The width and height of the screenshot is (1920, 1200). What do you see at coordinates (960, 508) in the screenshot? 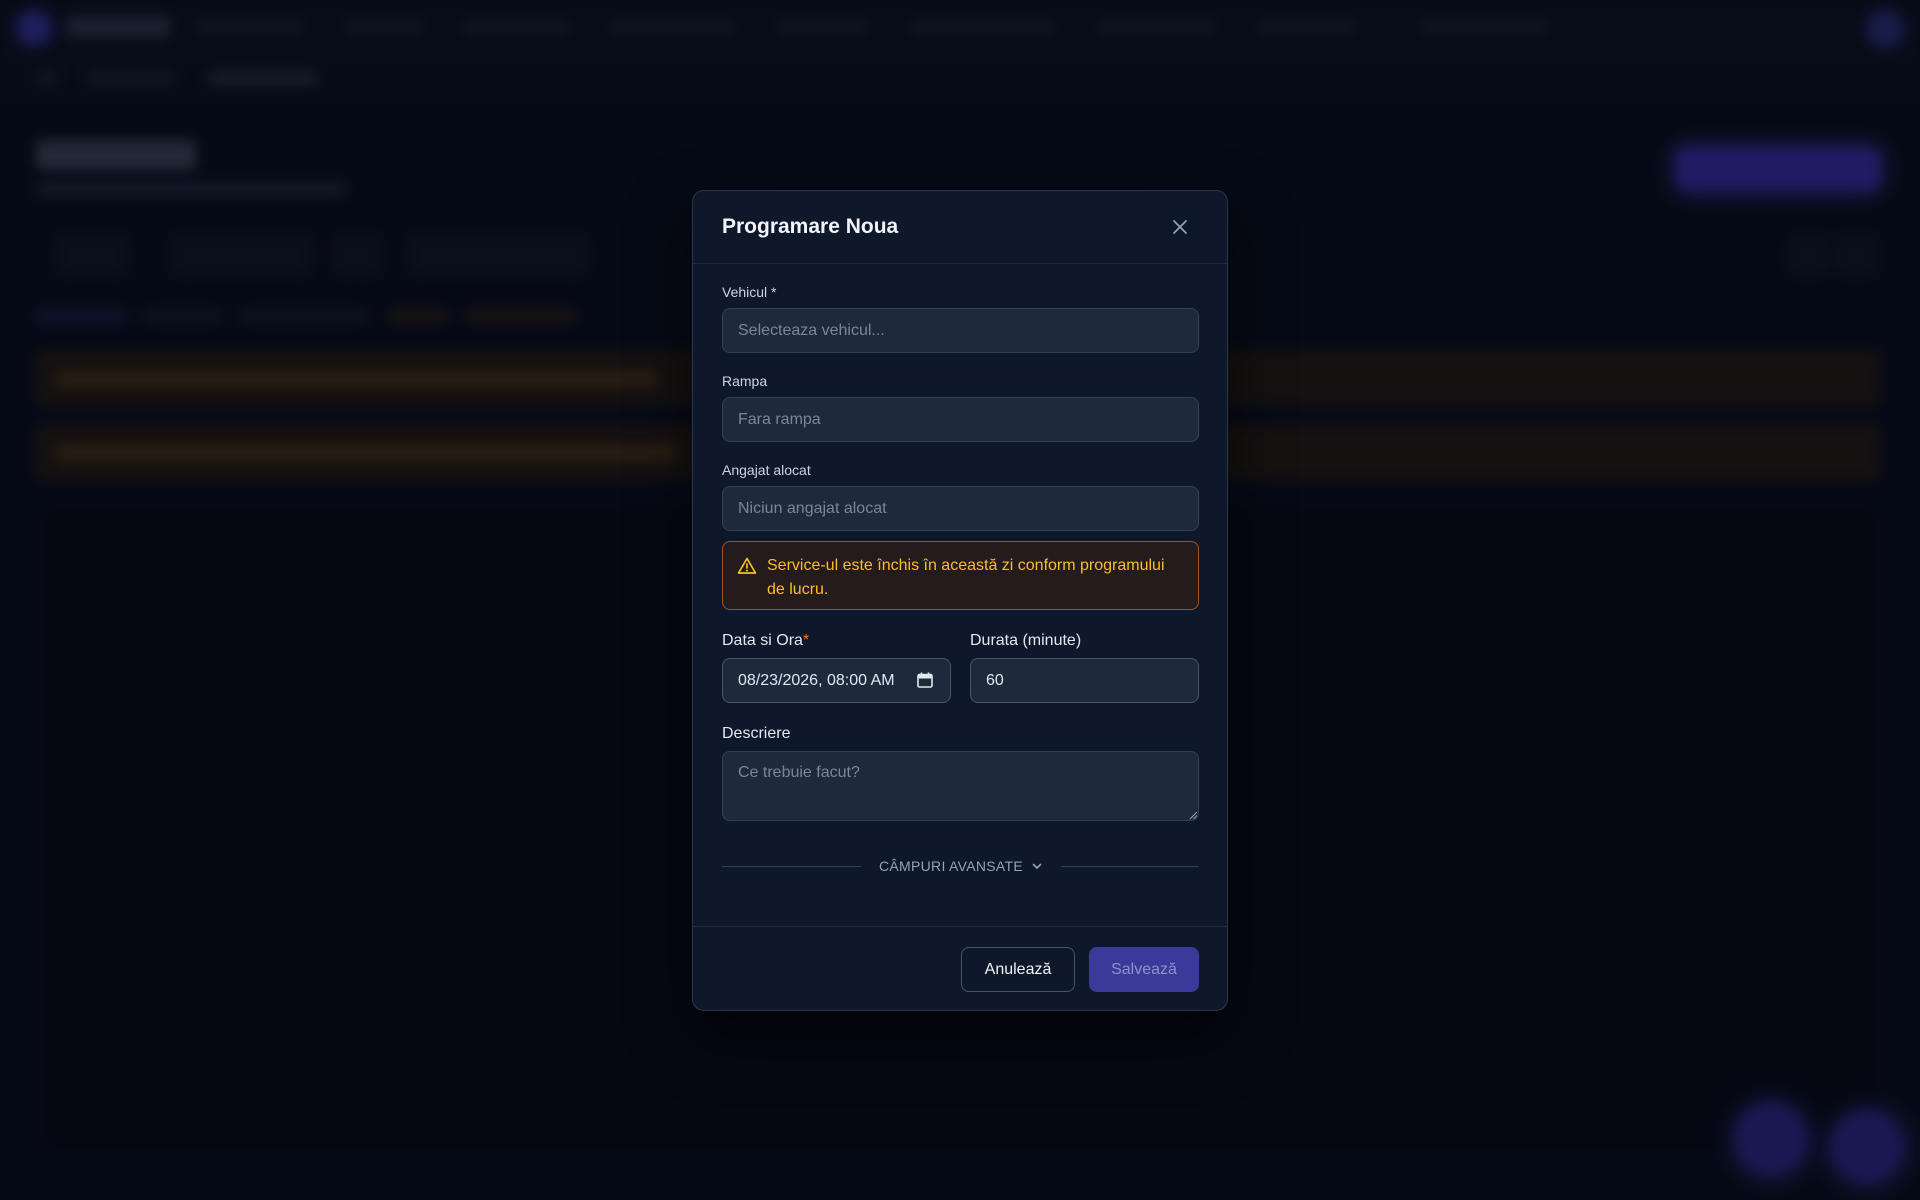
I see `employee-select` at bounding box center [960, 508].